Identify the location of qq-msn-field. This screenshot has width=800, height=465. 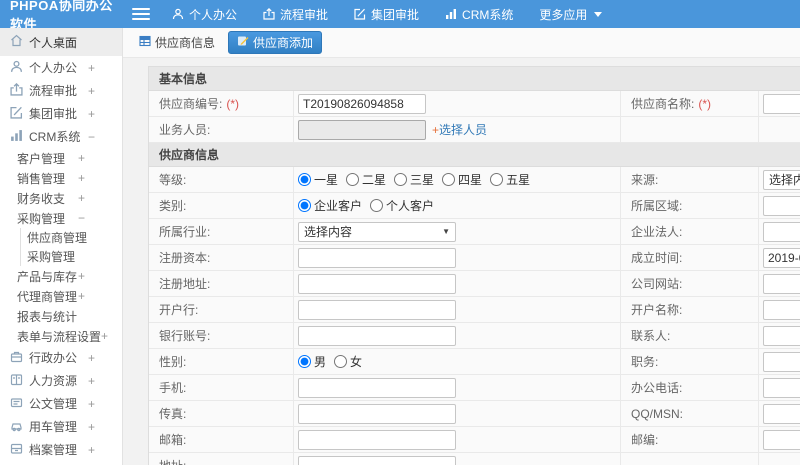
(781, 413).